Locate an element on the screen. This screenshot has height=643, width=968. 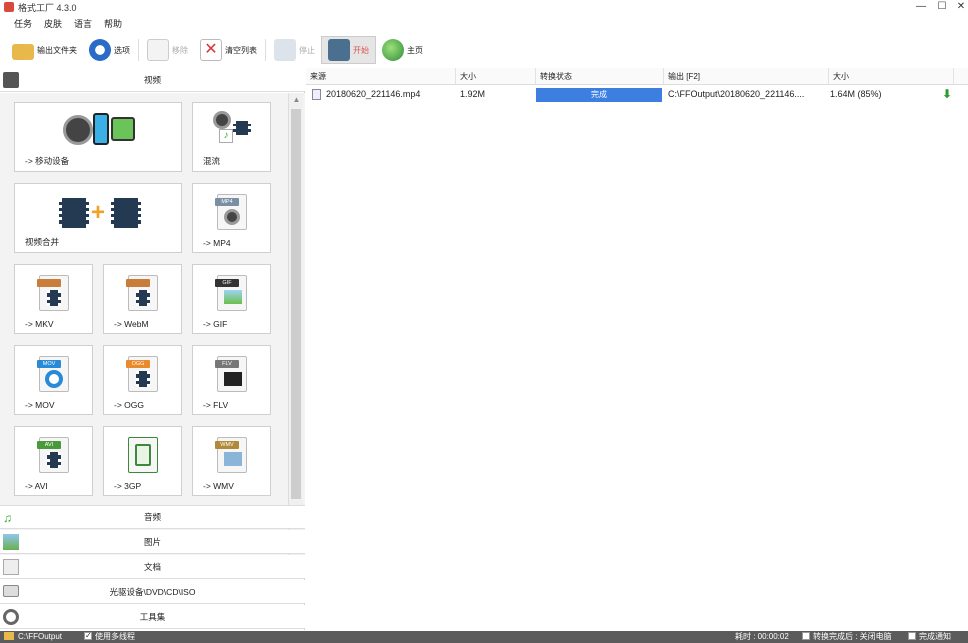
notify-label: 完成通知 is located at coordinates (935, 636).